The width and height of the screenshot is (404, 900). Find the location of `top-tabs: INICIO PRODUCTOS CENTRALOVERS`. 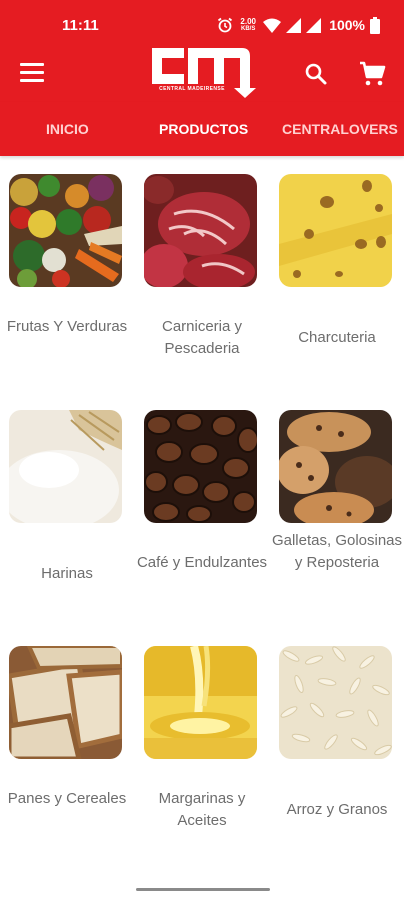

top-tabs: INICIO PRODUCTOS CENTRALOVERS is located at coordinates (202, 129).